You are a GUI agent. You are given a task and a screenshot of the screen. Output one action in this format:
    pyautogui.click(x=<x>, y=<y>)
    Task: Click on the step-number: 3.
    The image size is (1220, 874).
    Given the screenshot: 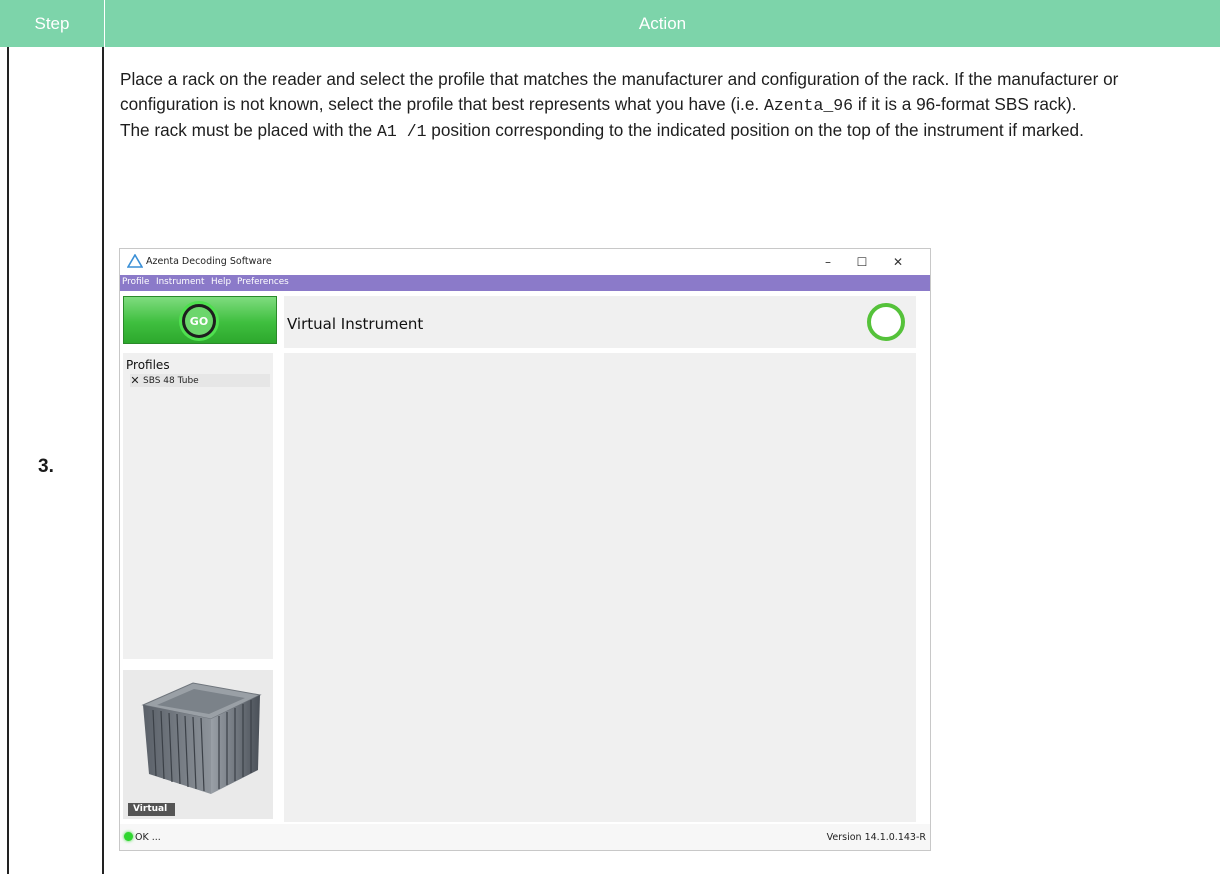 What is the action you would take?
    pyautogui.click(x=46, y=466)
    